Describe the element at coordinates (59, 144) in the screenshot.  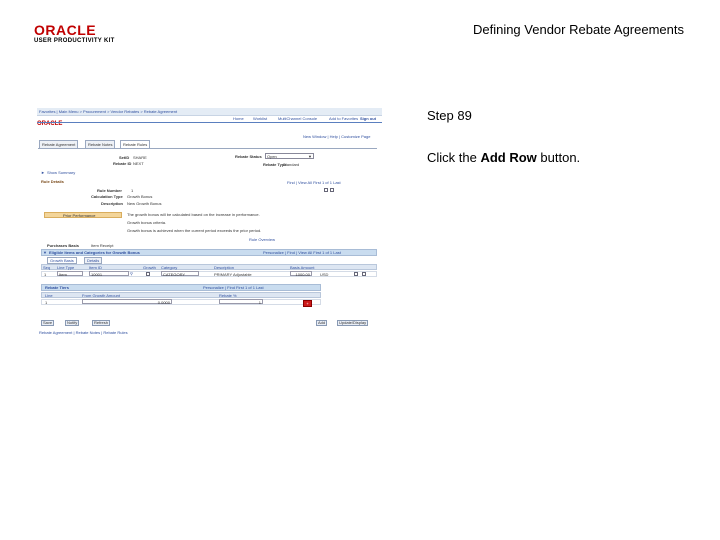
I see `tab-rebate-agreement: Rebate Agreement` at that location.